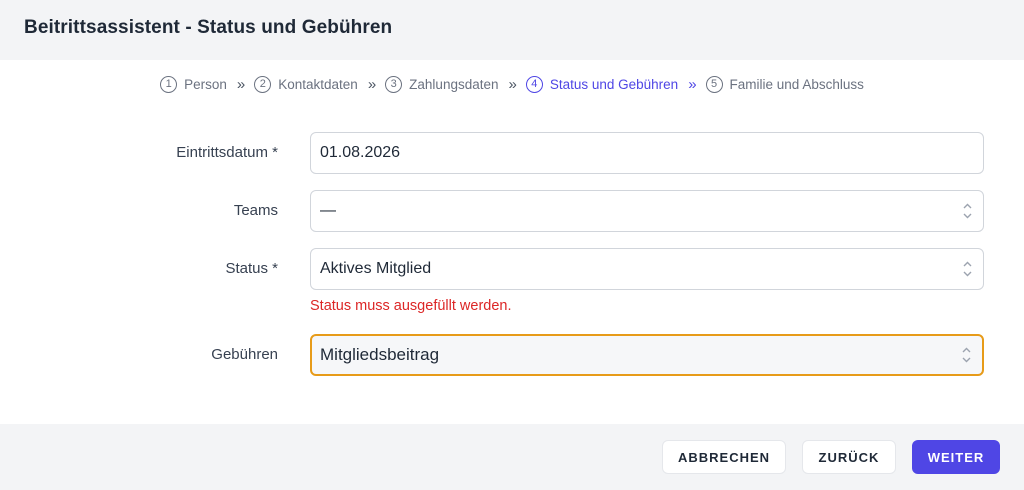 This screenshot has height=490, width=1024. I want to click on step-zahlungsdaten: 3 Zahlungsdaten, so click(442, 84).